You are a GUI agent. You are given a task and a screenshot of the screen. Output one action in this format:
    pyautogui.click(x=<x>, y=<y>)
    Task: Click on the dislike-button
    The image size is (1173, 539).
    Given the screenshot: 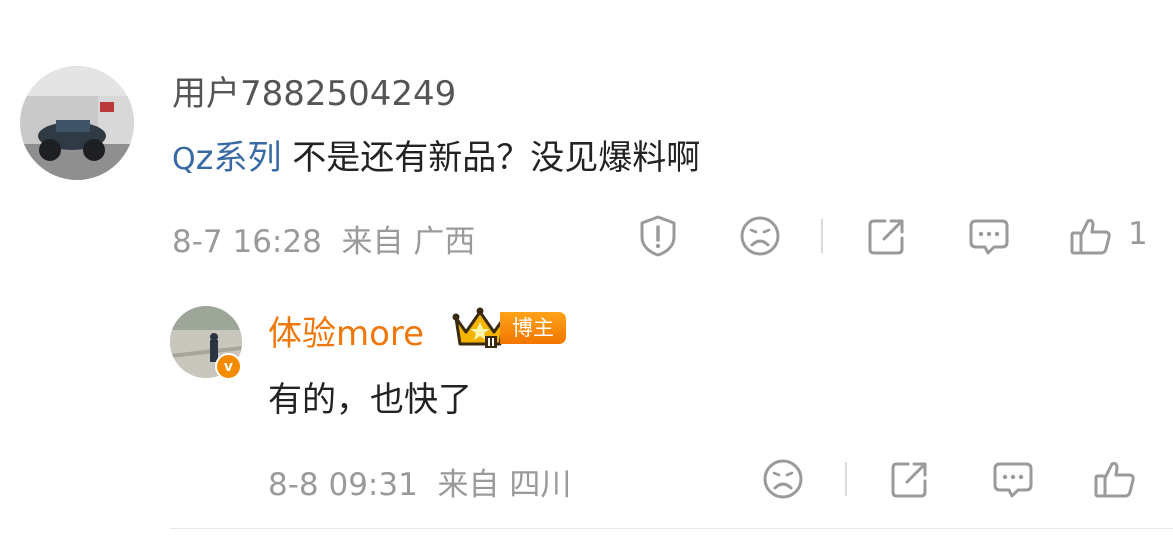 What is the action you would take?
    pyautogui.click(x=760, y=236)
    